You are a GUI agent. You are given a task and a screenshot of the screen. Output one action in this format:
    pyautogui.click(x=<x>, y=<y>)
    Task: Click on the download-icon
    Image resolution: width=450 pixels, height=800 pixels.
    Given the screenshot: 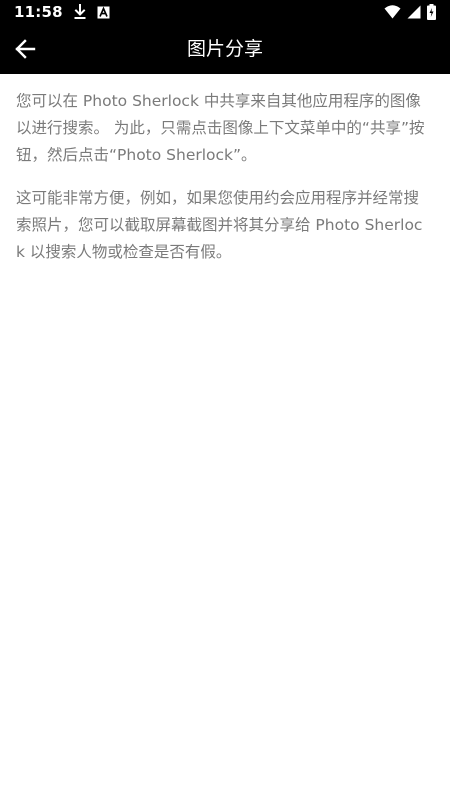 What is the action you would take?
    pyautogui.click(x=80, y=12)
    